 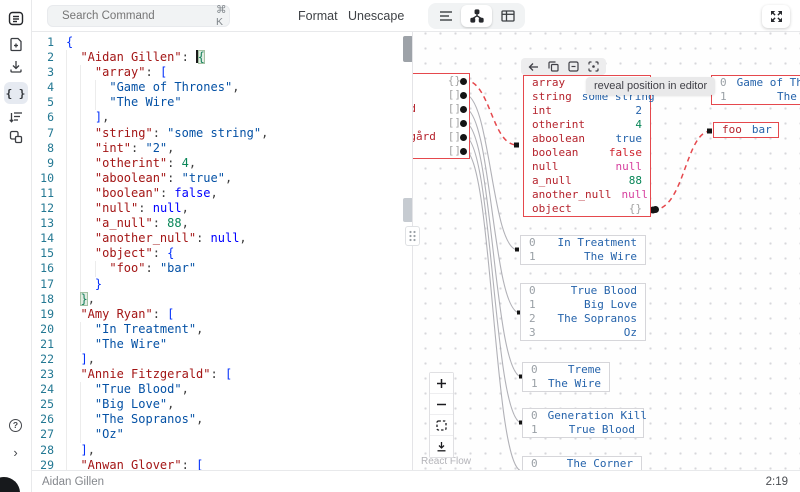 I want to click on code-line: 2 "Aidan Gillen": {, so click(x=222, y=58).